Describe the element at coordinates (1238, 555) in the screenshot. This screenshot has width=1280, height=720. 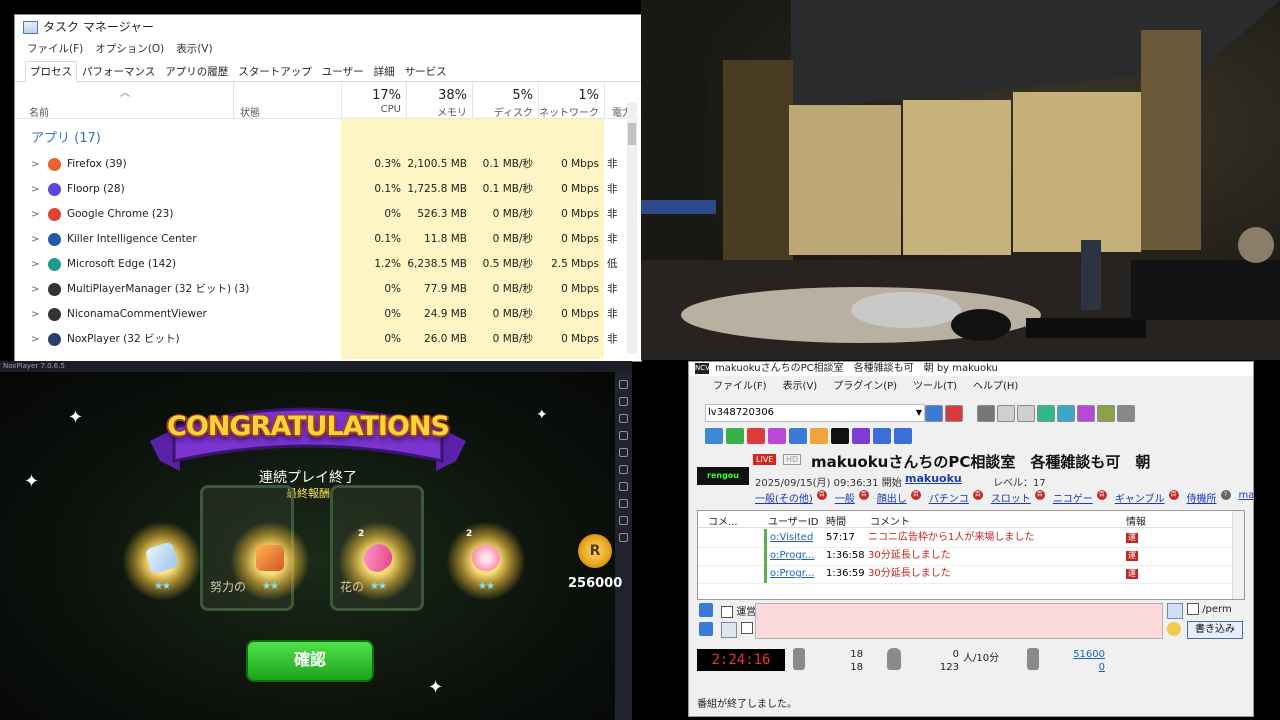
I see `comment-grid-scrollbar` at that location.